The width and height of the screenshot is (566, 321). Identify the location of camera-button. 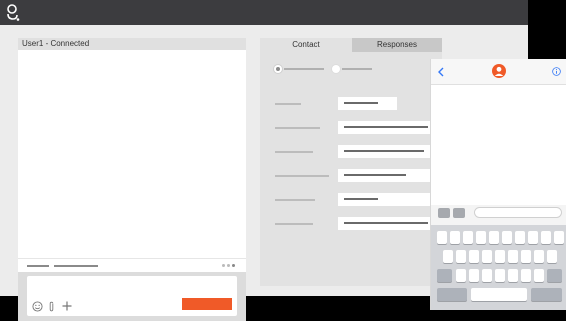
(444, 213).